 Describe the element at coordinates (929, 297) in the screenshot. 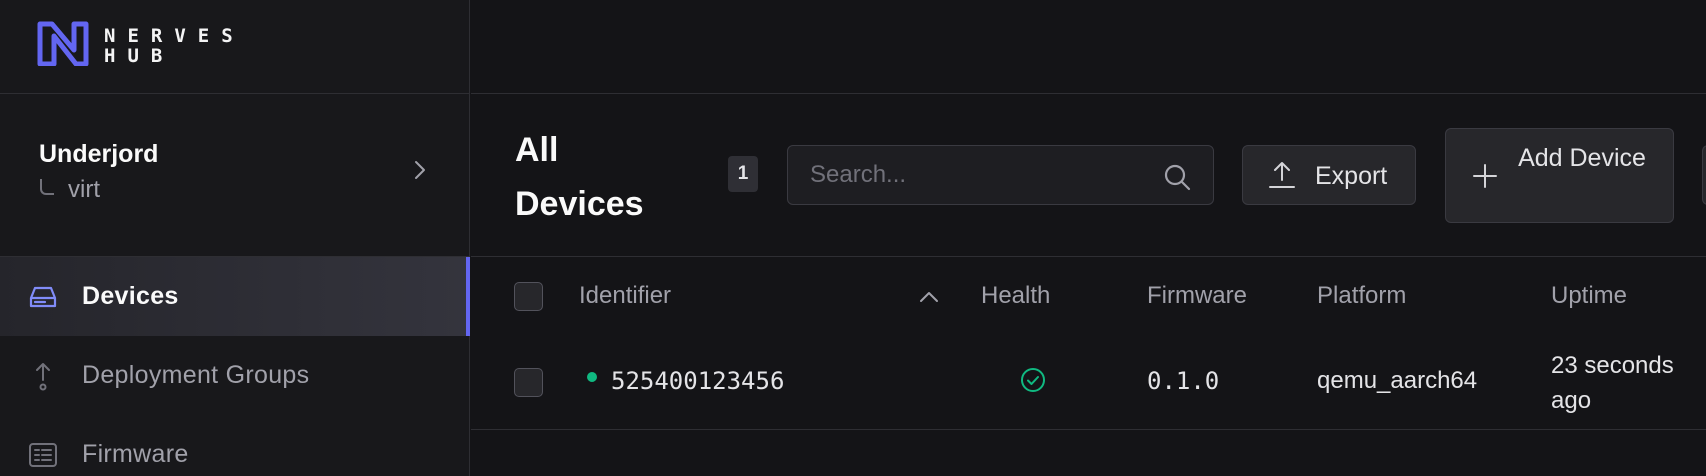

I see `sort-ascending-icon` at that location.